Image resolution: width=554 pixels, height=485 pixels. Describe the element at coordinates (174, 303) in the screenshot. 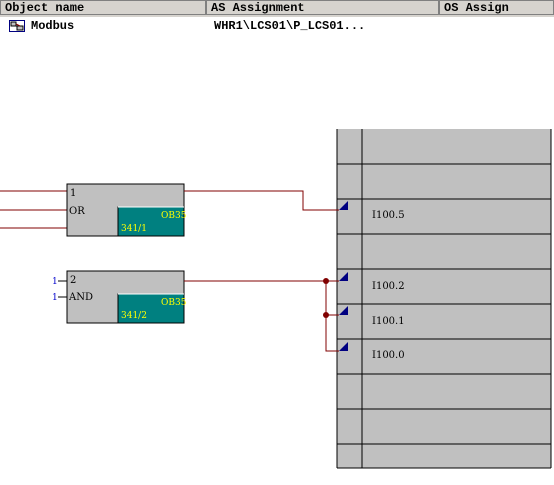

I see `block2-ob: OB35` at that location.